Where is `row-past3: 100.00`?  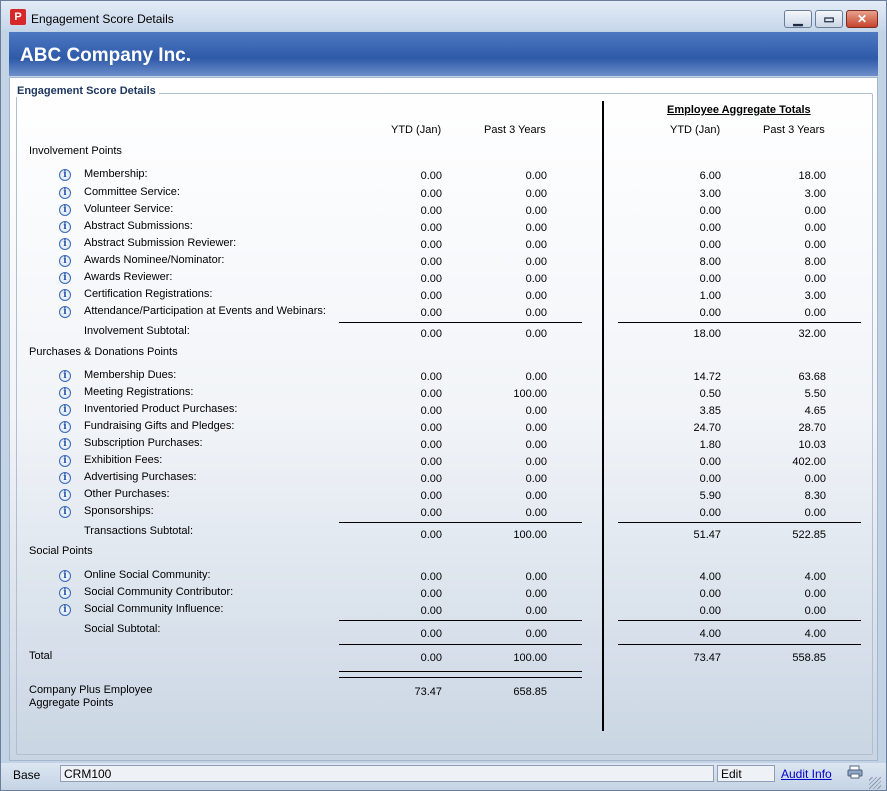 row-past3: 100.00 is located at coordinates (530, 394).